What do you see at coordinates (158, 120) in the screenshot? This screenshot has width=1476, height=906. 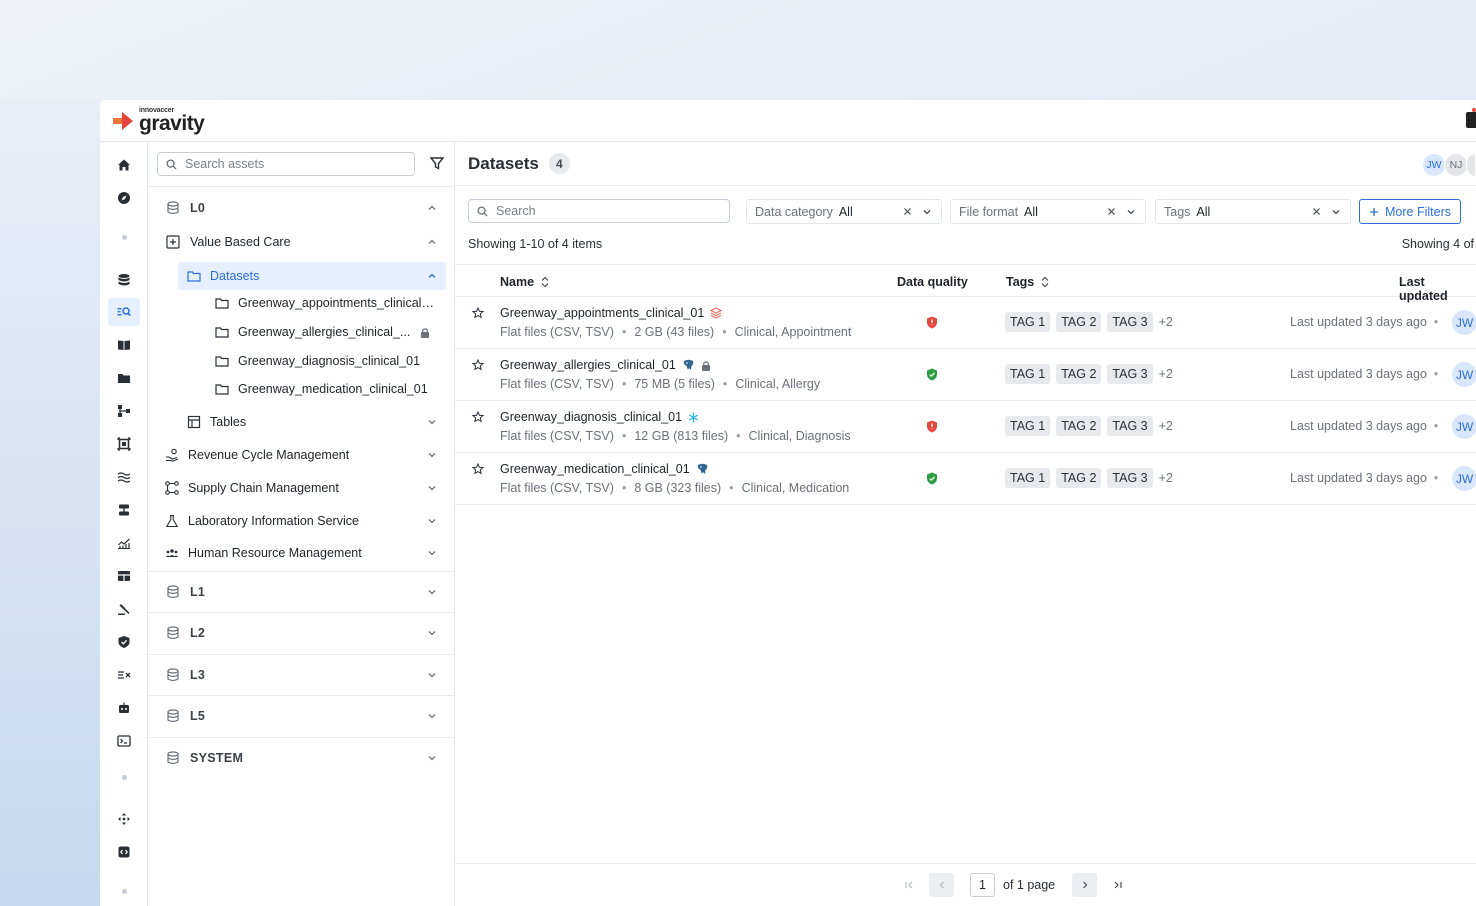 I see `brand-logo: innovaccer gravity` at bounding box center [158, 120].